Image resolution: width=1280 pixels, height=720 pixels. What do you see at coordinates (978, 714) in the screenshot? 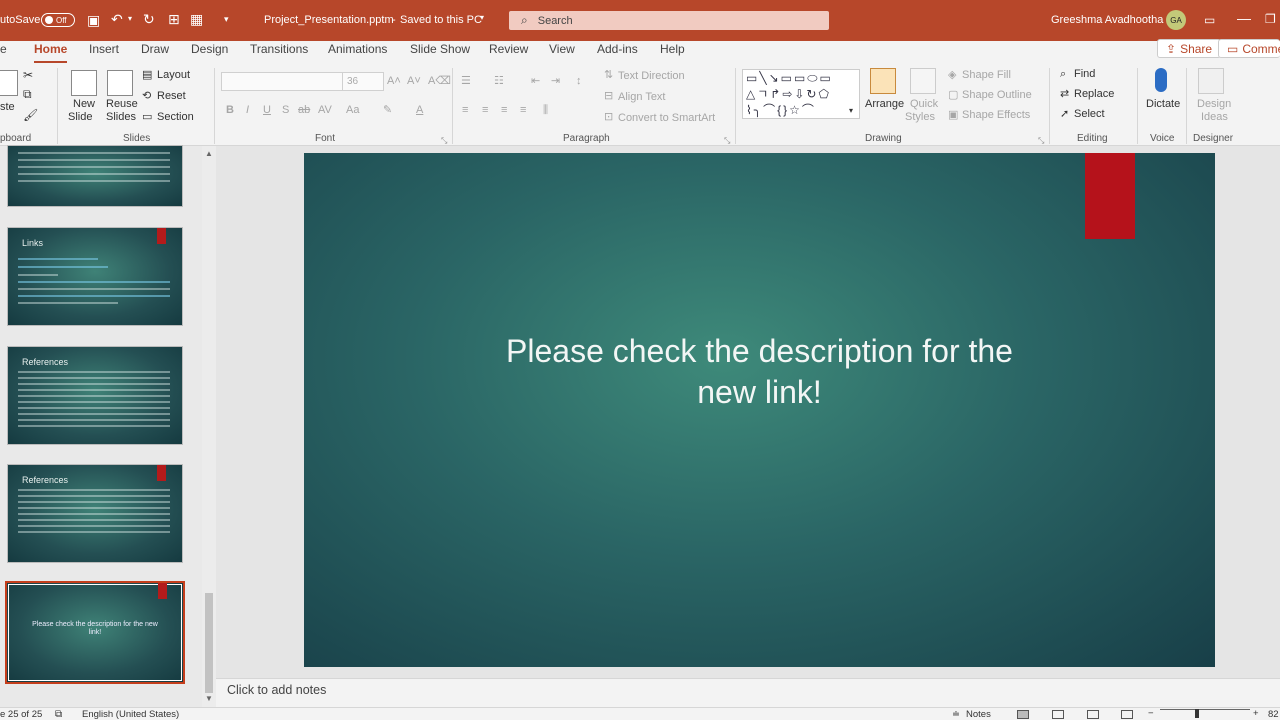
I see `notes-button: Notes` at bounding box center [978, 714].